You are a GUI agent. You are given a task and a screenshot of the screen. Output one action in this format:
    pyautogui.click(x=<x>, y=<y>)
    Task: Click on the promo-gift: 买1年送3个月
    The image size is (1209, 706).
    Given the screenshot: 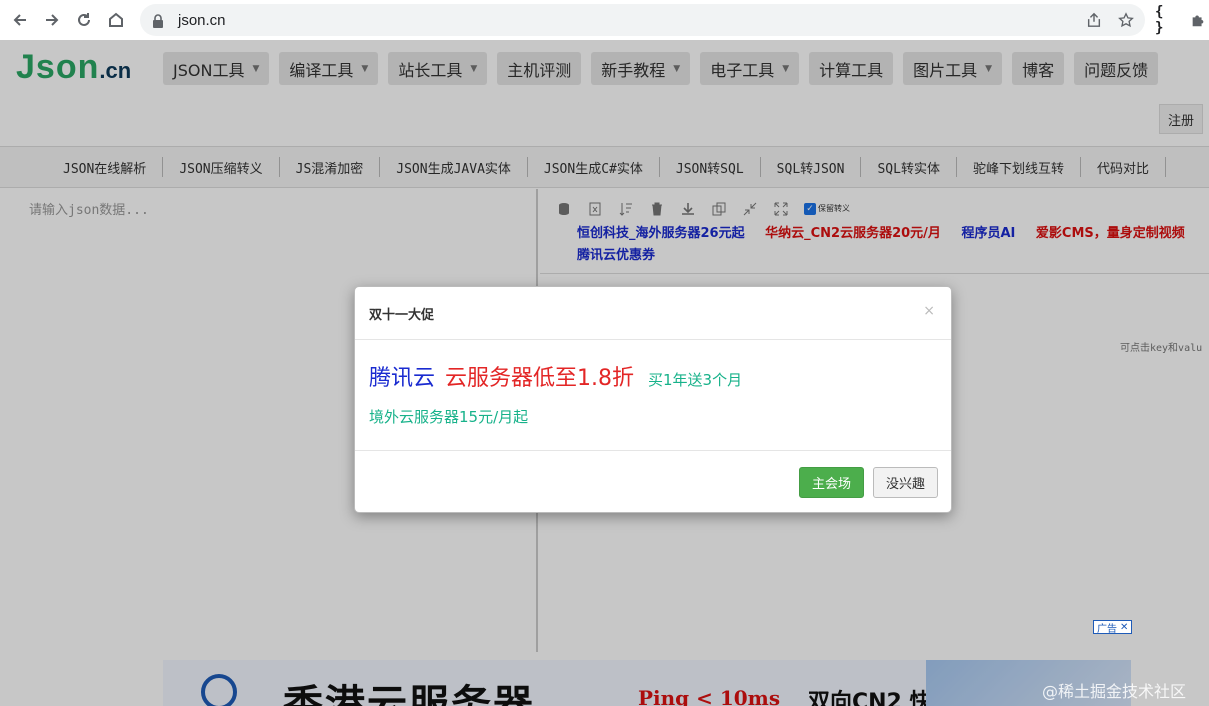 What is the action you would take?
    pyautogui.click(x=695, y=380)
    